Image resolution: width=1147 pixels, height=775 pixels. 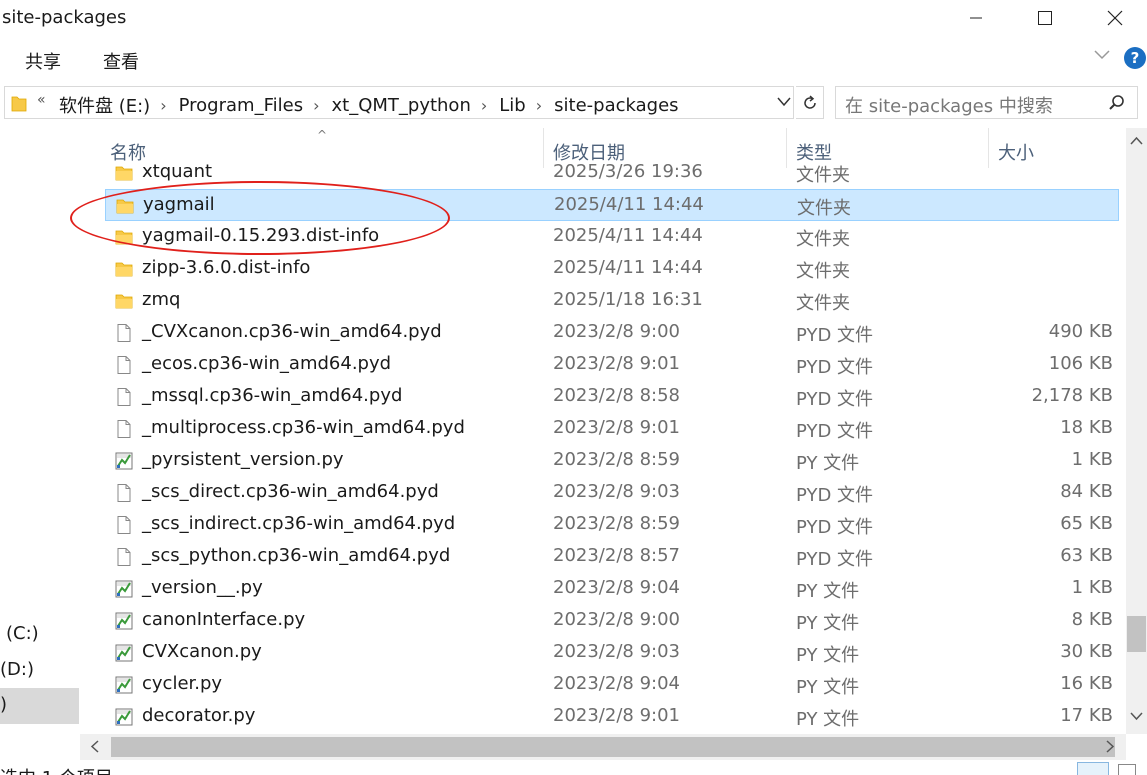 What do you see at coordinates (121, 61) in the screenshot?
I see `tab-view: 查看` at bounding box center [121, 61].